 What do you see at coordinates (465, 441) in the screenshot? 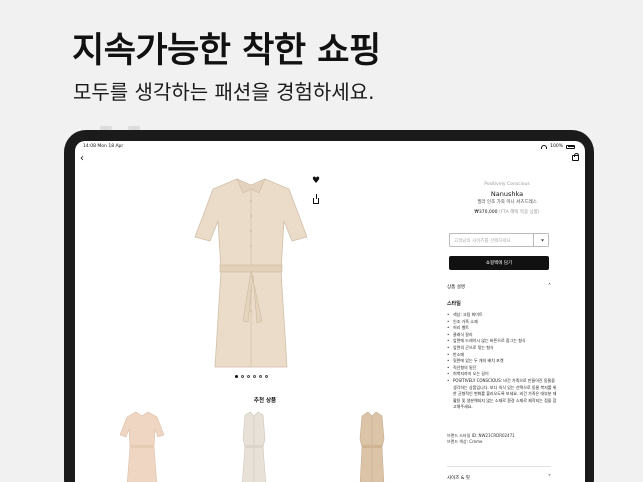
I see `brand-color: 브랜드 색상: Creme` at bounding box center [465, 441].